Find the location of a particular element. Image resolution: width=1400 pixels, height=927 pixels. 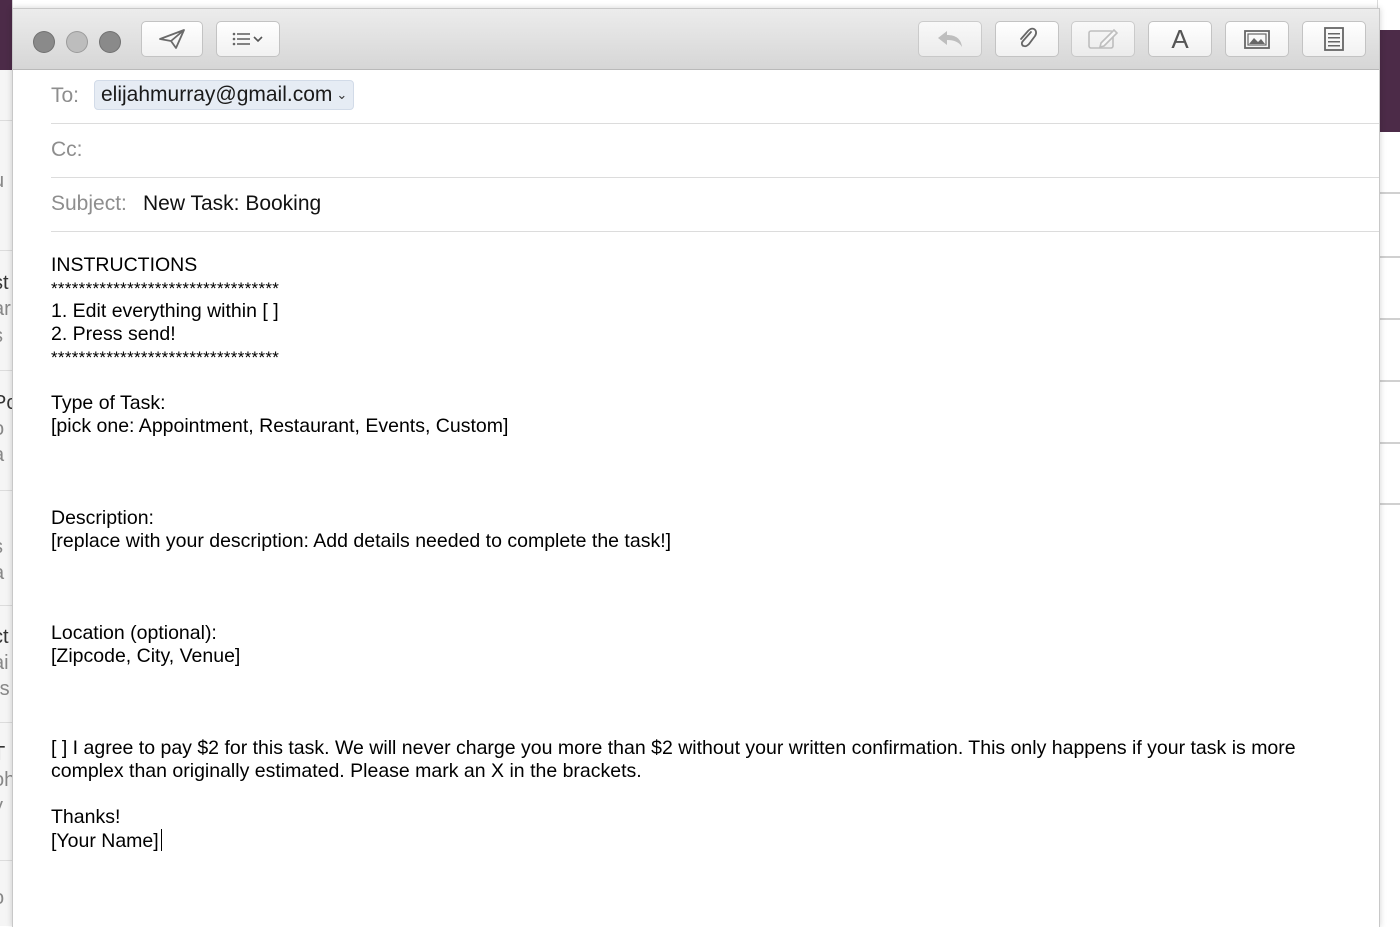

location-label: Location (optional): is located at coordinates (134, 633).